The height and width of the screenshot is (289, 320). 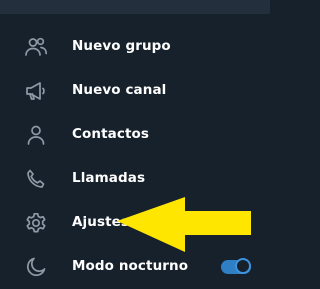 What do you see at coordinates (36, 47) in the screenshot?
I see `group-icon` at bounding box center [36, 47].